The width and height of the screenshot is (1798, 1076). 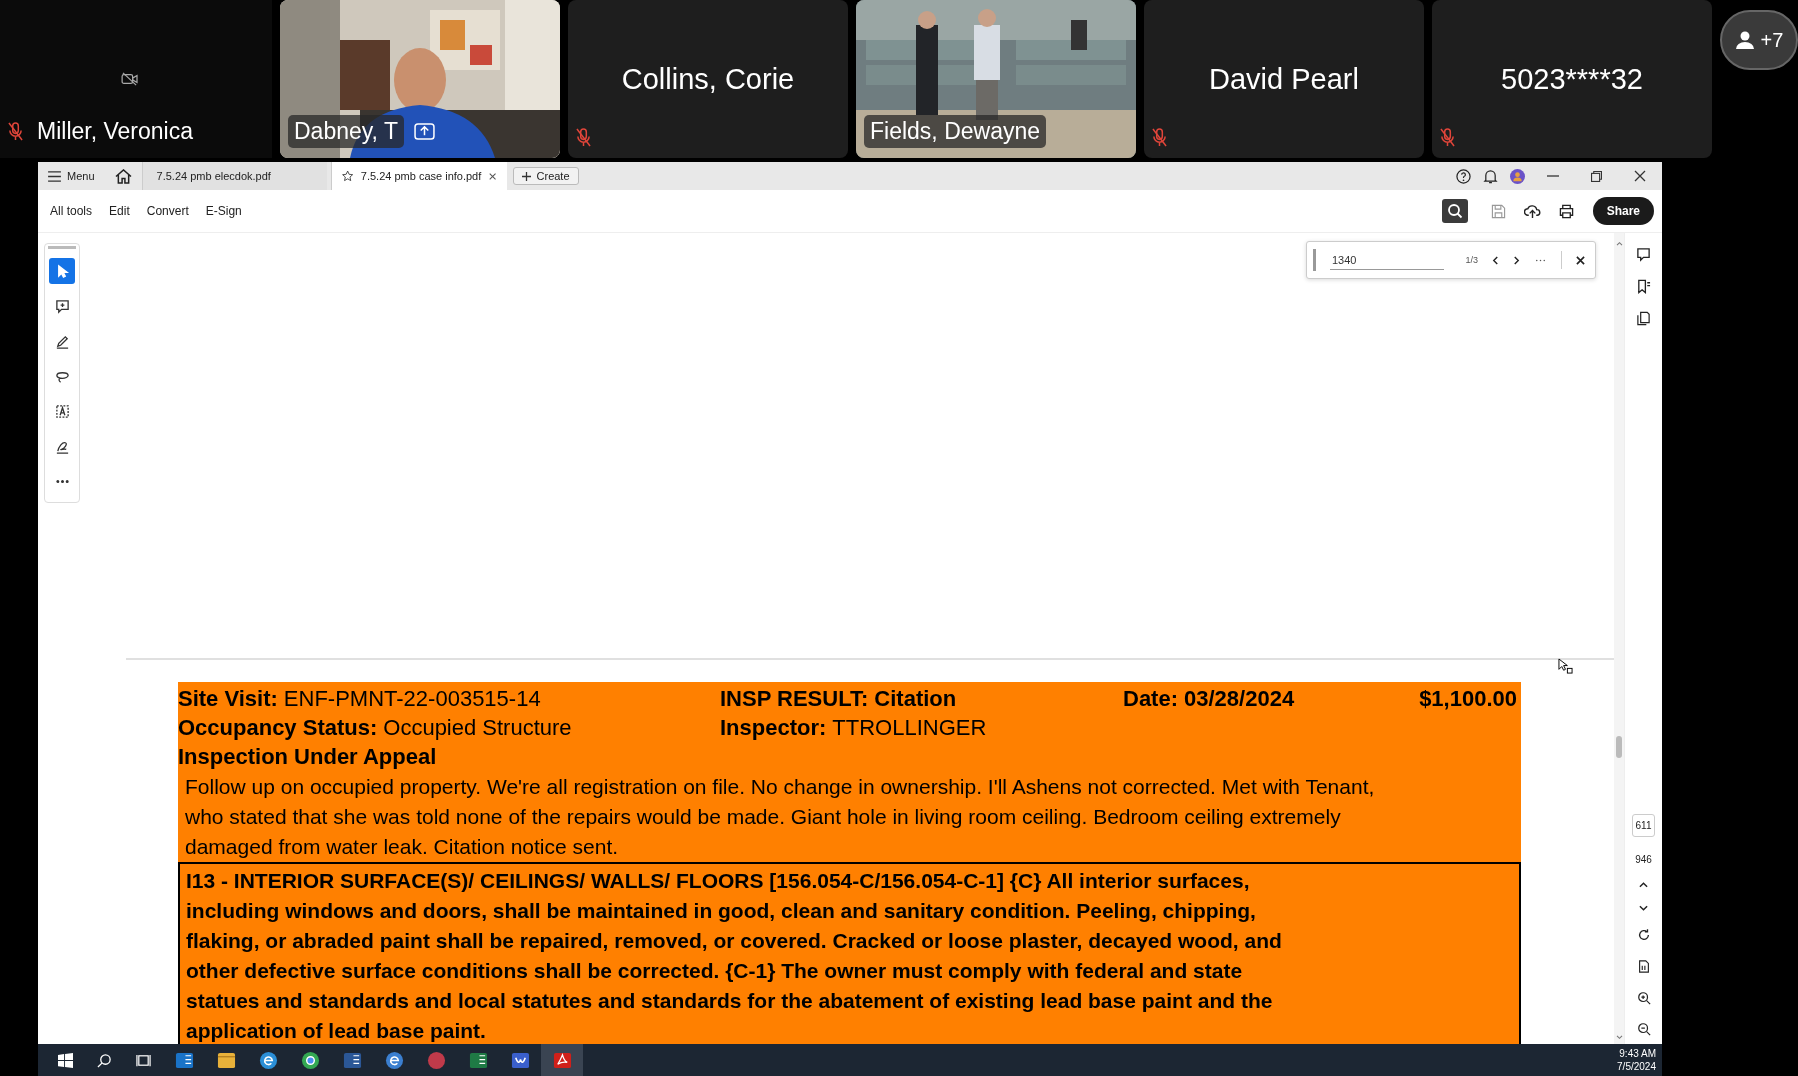 I want to click on menu-item: Convert, so click(x=167, y=211).